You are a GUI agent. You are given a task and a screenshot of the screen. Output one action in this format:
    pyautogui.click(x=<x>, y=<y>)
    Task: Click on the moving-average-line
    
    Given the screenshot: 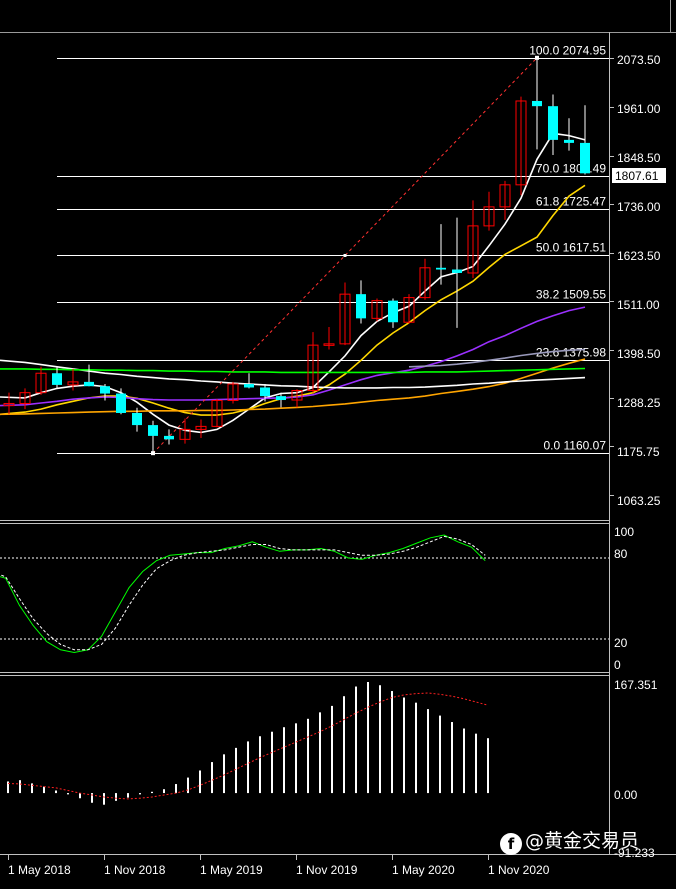 What is the action you would take?
    pyautogui.click(x=293, y=370)
    